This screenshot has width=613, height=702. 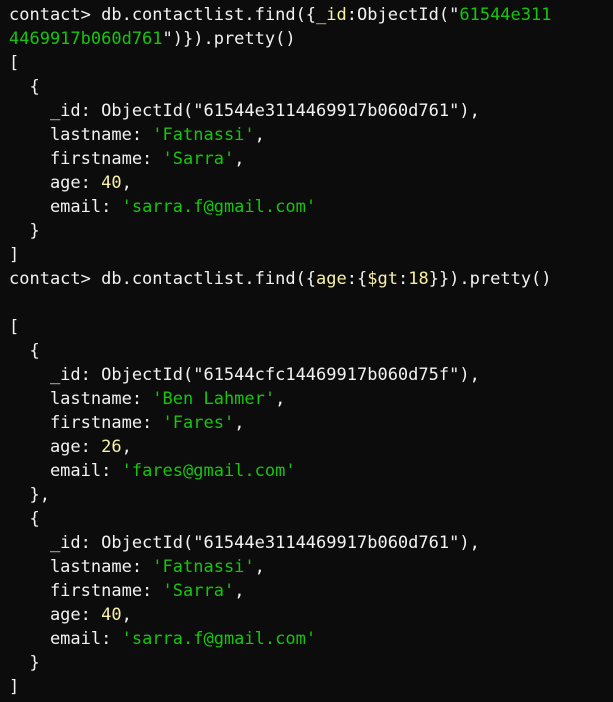 I want to click on terminal-line: 4469917b060d761")}).pretty(), so click(x=311, y=39).